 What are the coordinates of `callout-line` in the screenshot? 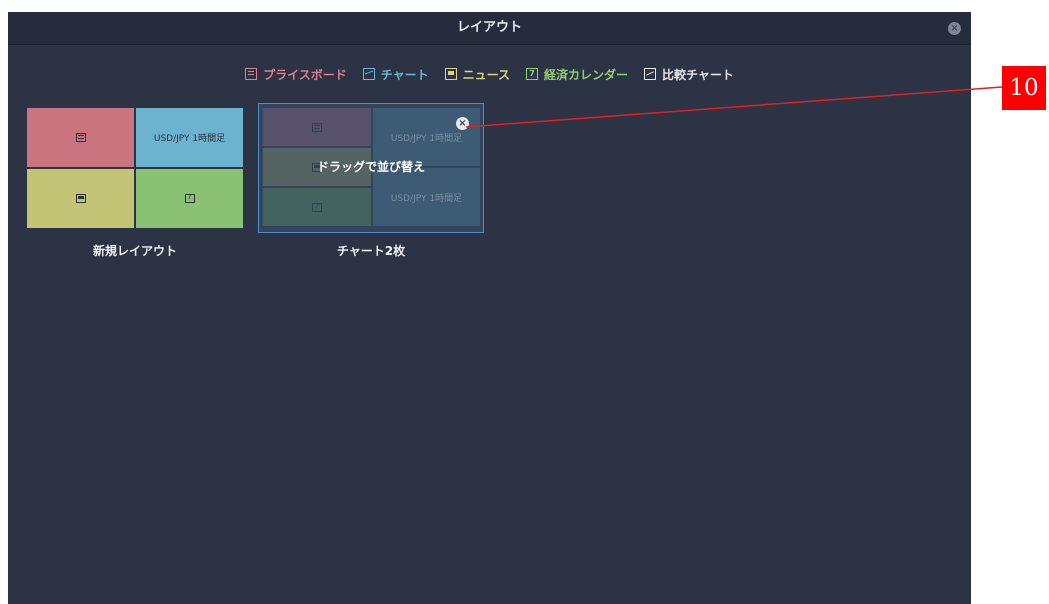 It's located at (734, 107).